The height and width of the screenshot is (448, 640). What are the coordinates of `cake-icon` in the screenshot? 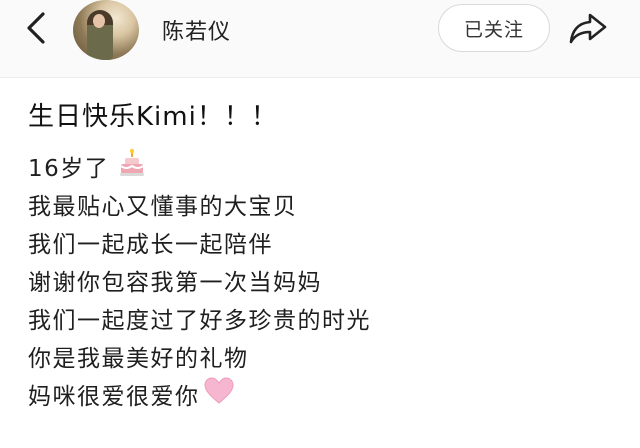 It's located at (132, 168).